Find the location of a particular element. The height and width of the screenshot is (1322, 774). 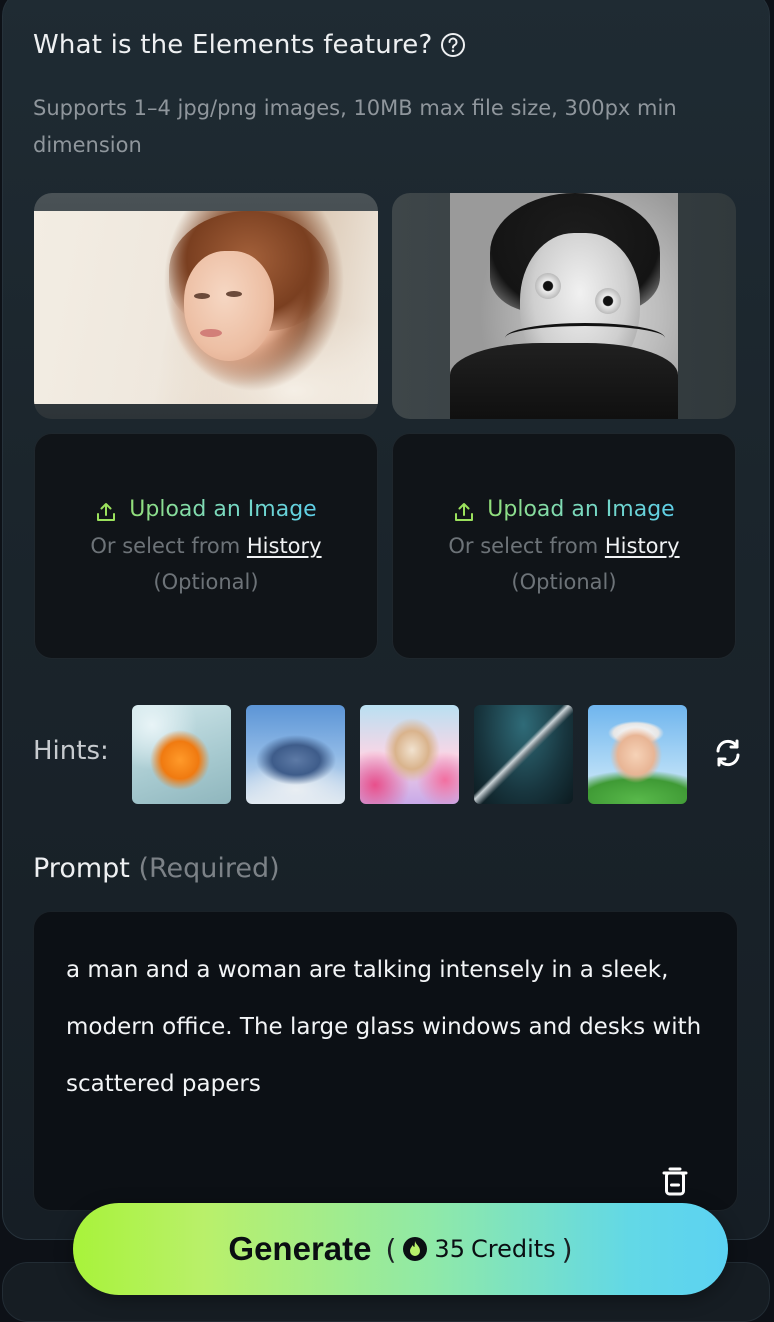

hint-thumbnail-cartoon-boy is located at coordinates (637, 754).